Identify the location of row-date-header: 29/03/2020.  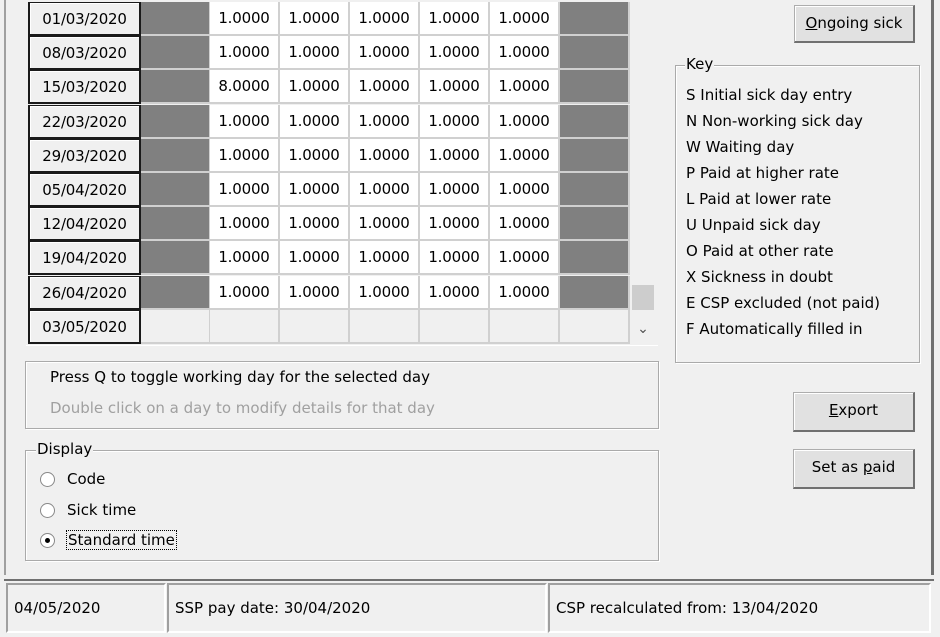
(84, 155).